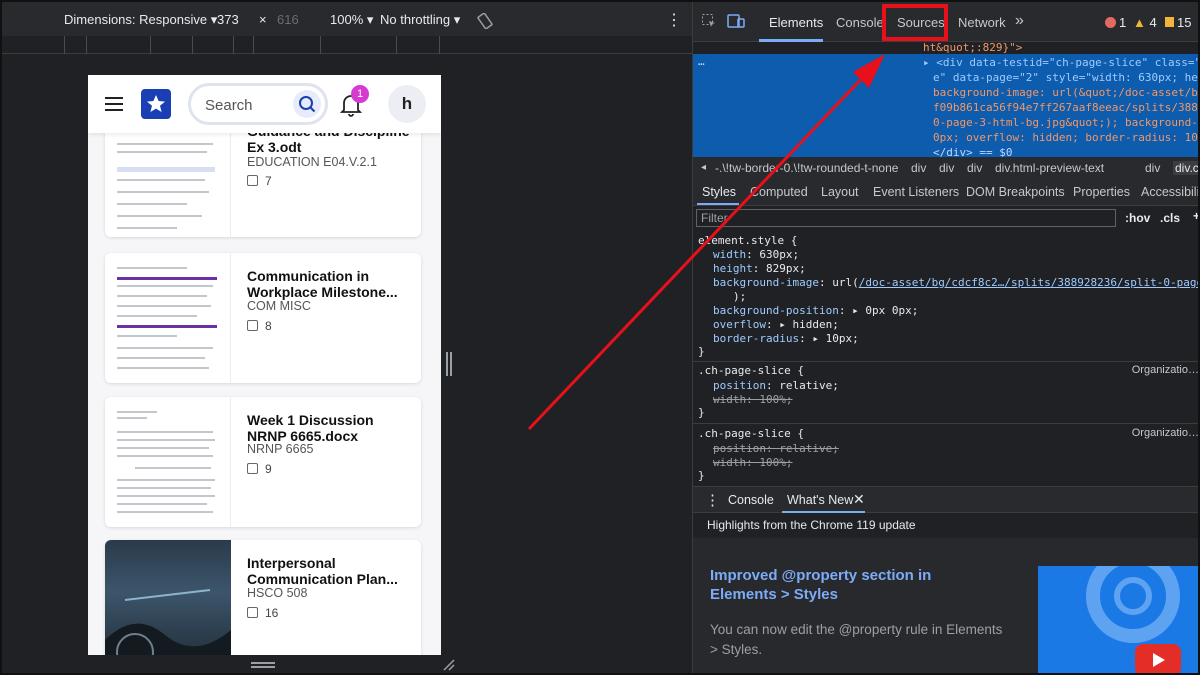 This screenshot has width=1200, height=675. What do you see at coordinates (268, 326) in the screenshot?
I see `page-count: 8` at bounding box center [268, 326].